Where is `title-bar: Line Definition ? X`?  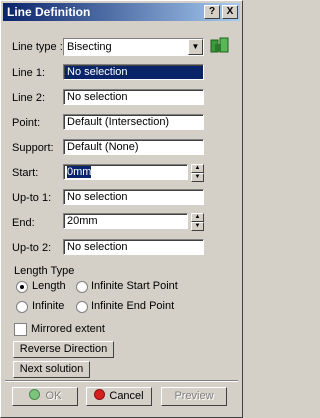 title-bar: Line Definition ? X is located at coordinates (121, 12).